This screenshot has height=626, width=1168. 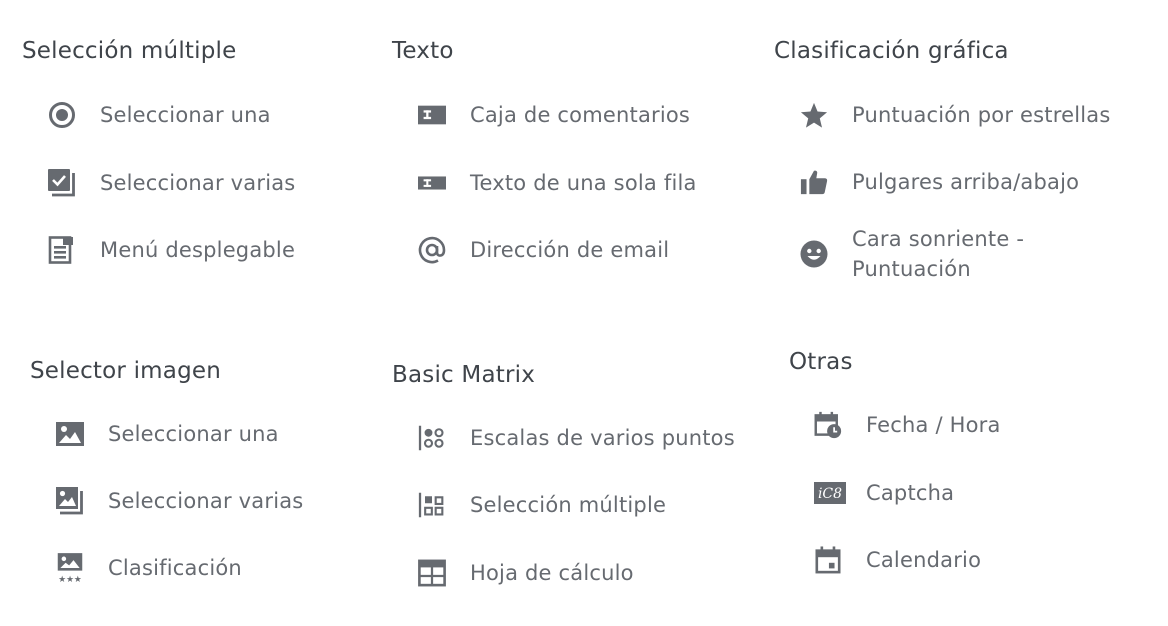 What do you see at coordinates (981, 115) in the screenshot?
I see `item-label: Puntuación por estrellas` at bounding box center [981, 115].